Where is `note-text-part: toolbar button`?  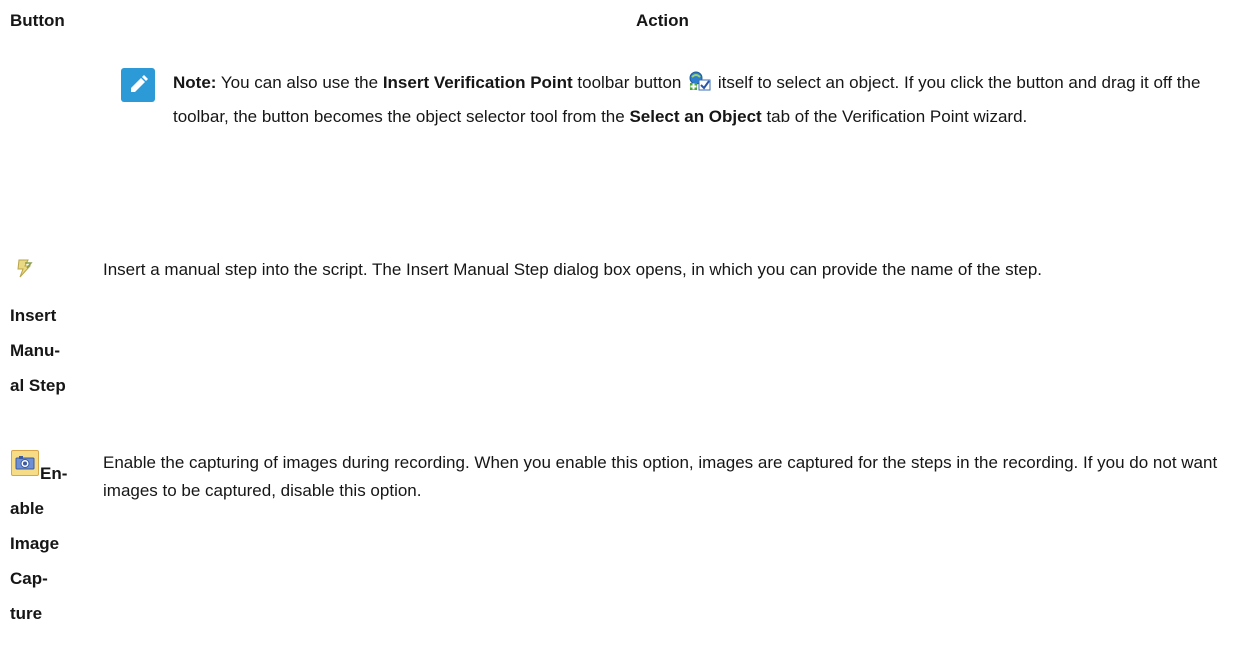
note-text-part: toolbar button is located at coordinates (629, 82).